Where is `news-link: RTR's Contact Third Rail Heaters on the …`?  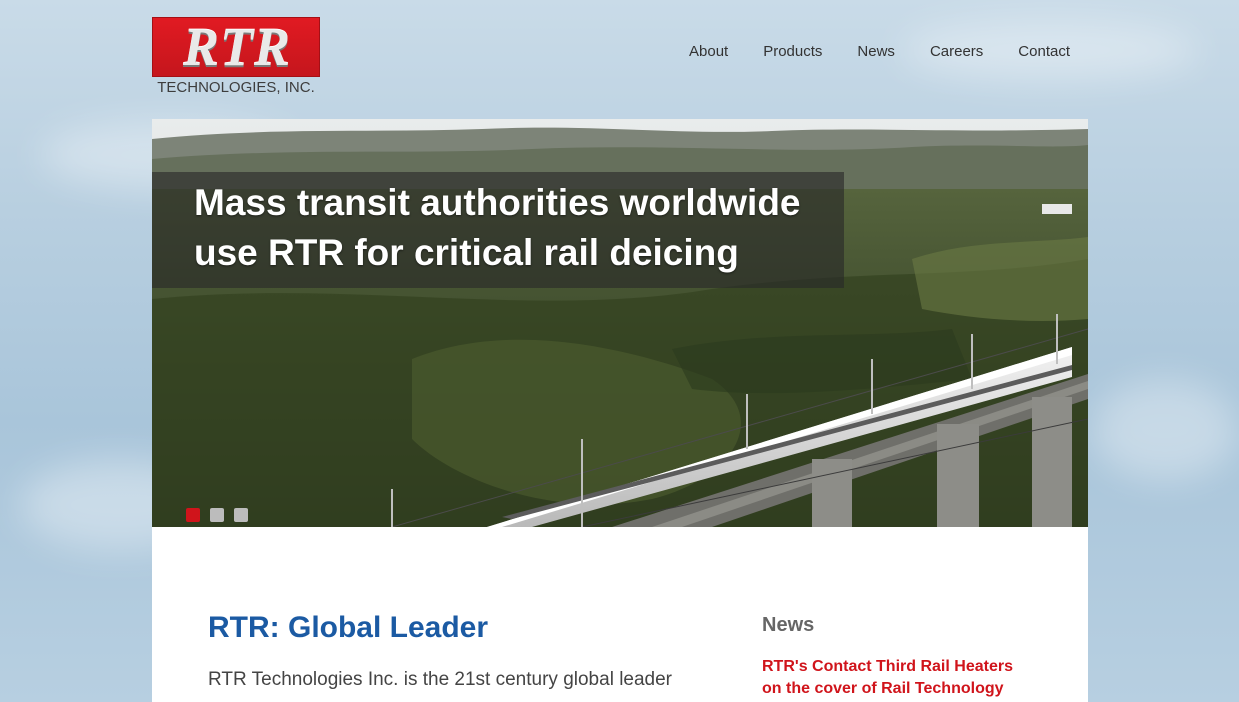
news-link: RTR's Contact Third Rail Heaters on the … is located at coordinates (897, 678).